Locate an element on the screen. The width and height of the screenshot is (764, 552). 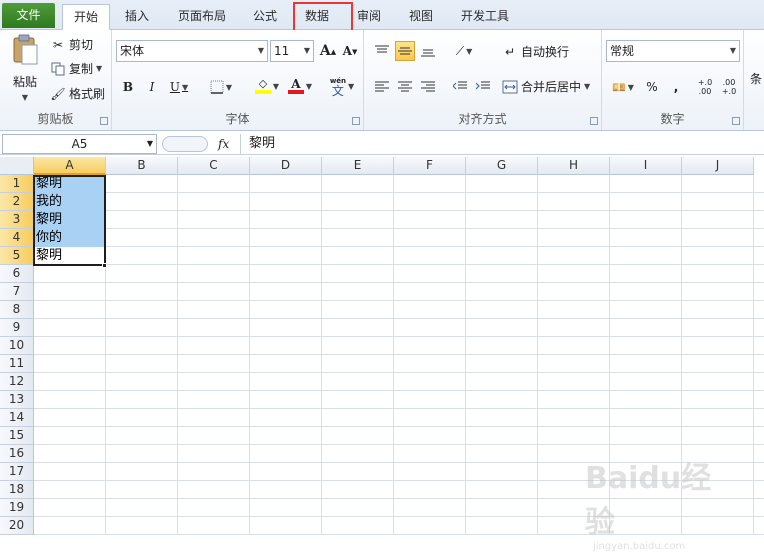
column-header-f: F is located at coordinates (430, 166).